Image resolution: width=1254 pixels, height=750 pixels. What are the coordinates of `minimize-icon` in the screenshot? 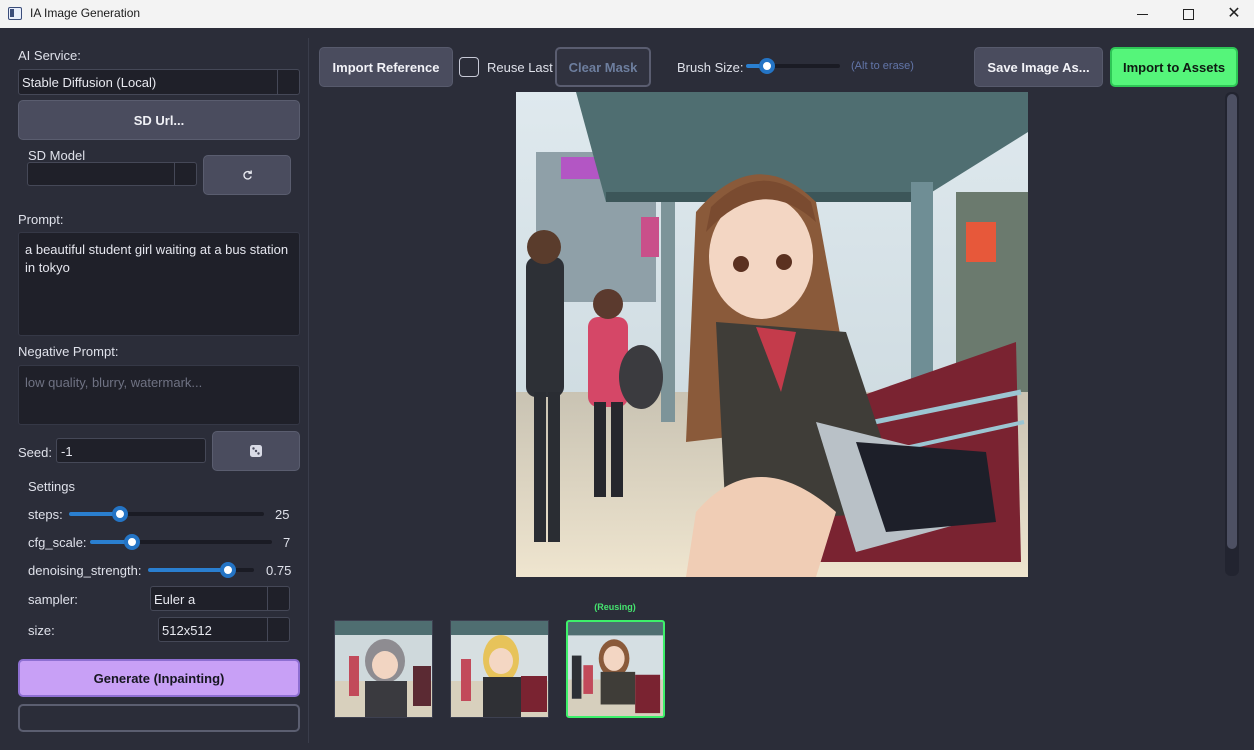 It's located at (1142, 14).